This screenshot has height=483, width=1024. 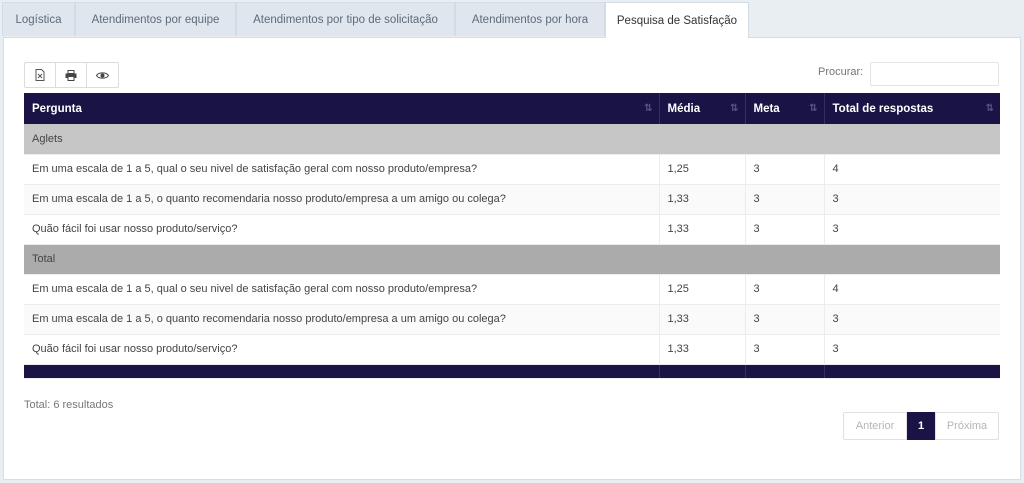 I want to click on tab-atendimentos-por-hora: Atendimentos por hora, so click(x=530, y=19).